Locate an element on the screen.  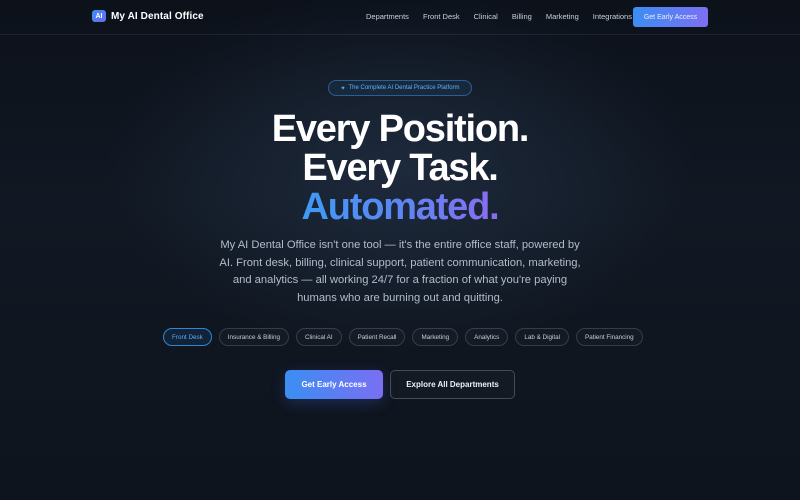
headline-gradient-text: Automated. is located at coordinates (400, 207).